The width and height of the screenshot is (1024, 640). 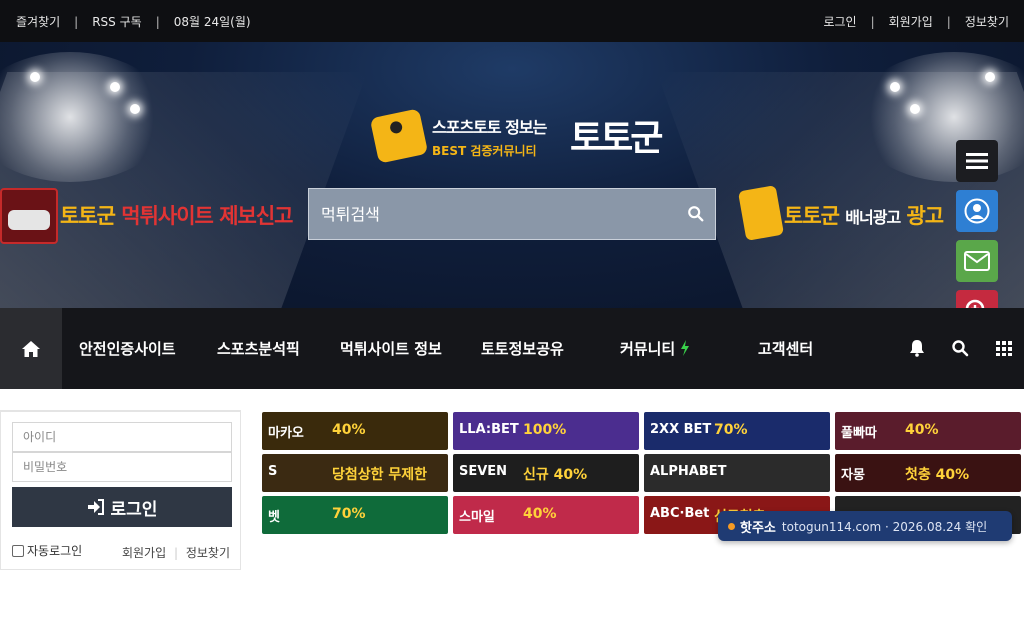 I want to click on ad-banner-tile: ALPHABET, so click(x=737, y=473).